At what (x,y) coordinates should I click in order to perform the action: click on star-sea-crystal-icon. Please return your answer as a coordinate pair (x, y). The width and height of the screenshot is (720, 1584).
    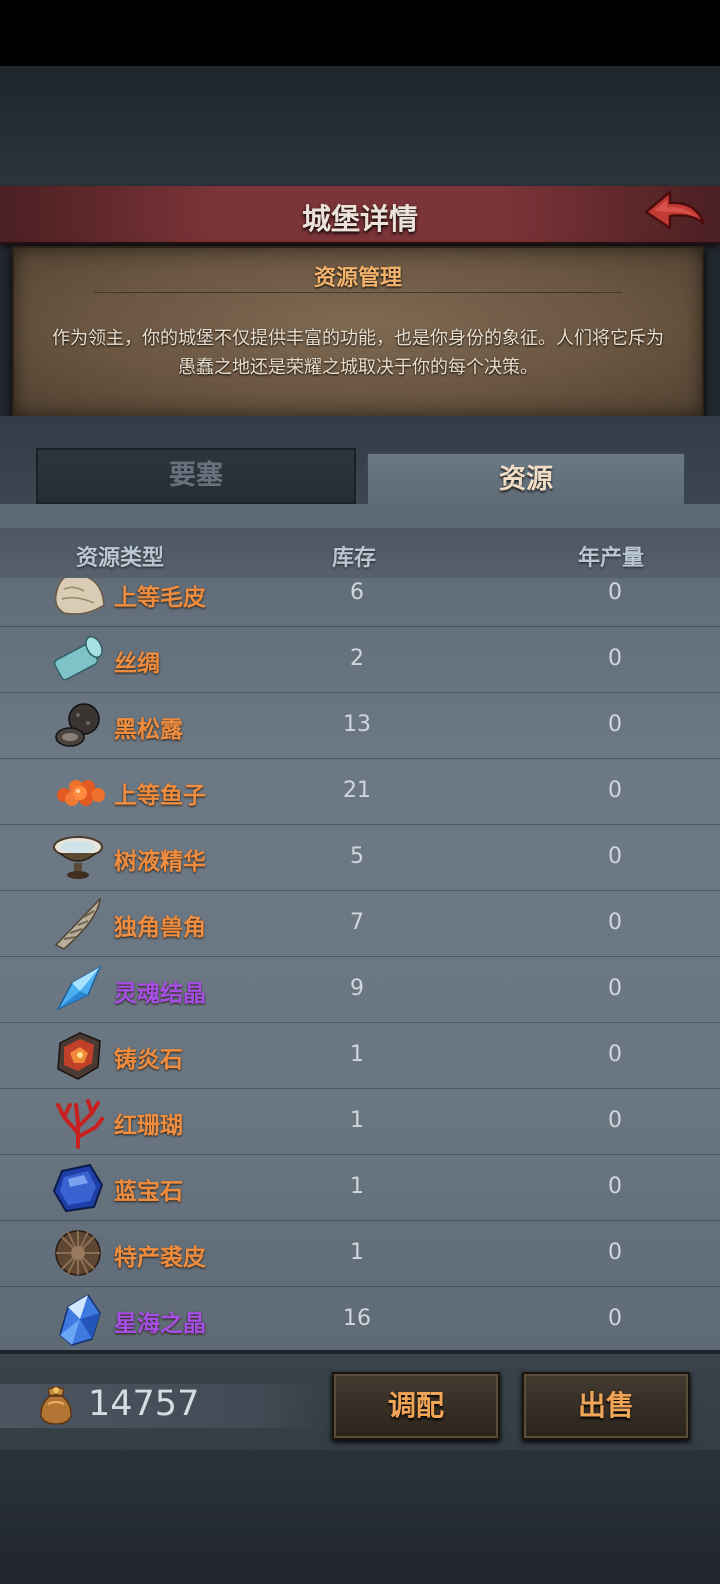
    Looking at the image, I should click on (80, 1319).